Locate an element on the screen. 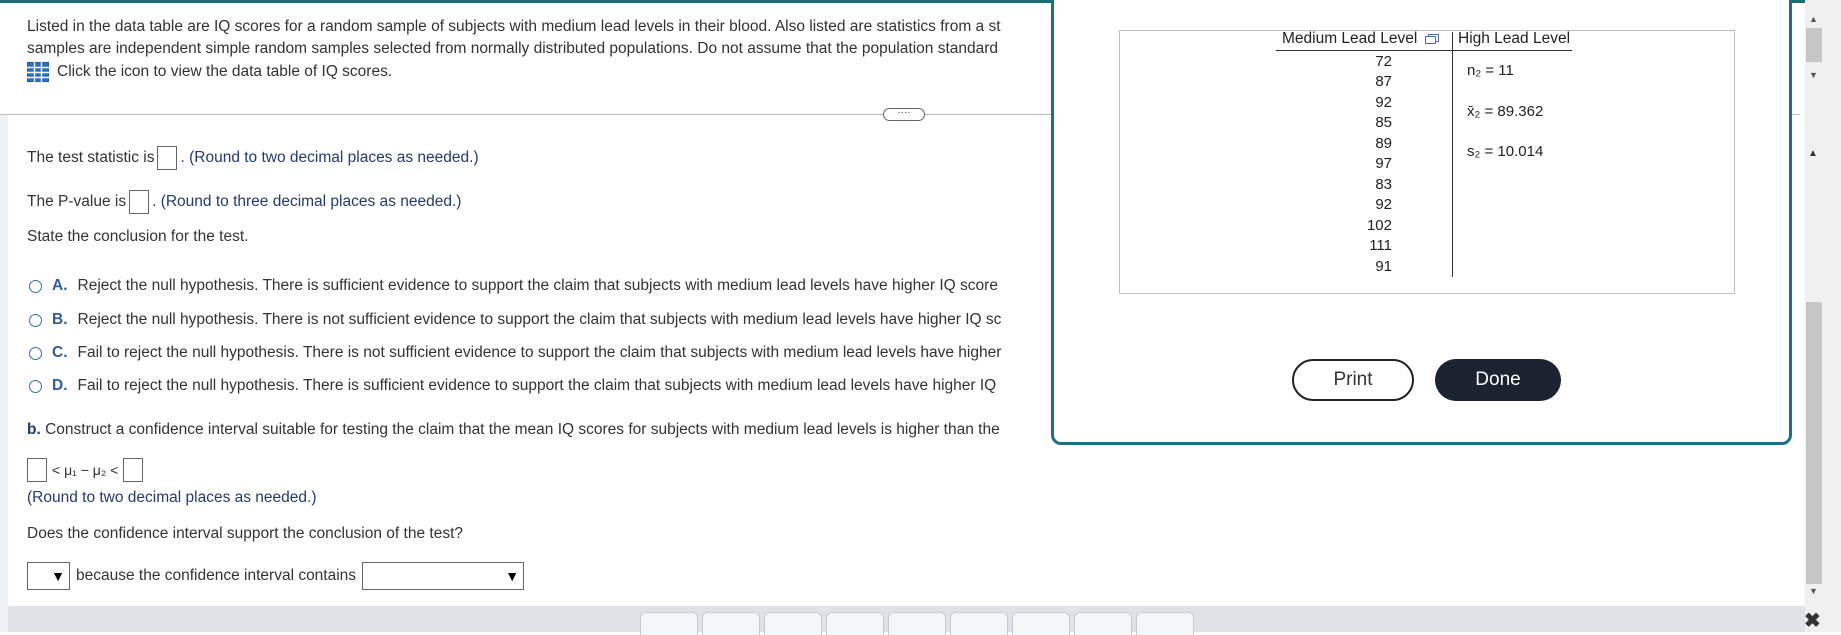 The height and width of the screenshot is (635, 1841). expand-content-button: ···· is located at coordinates (904, 114).